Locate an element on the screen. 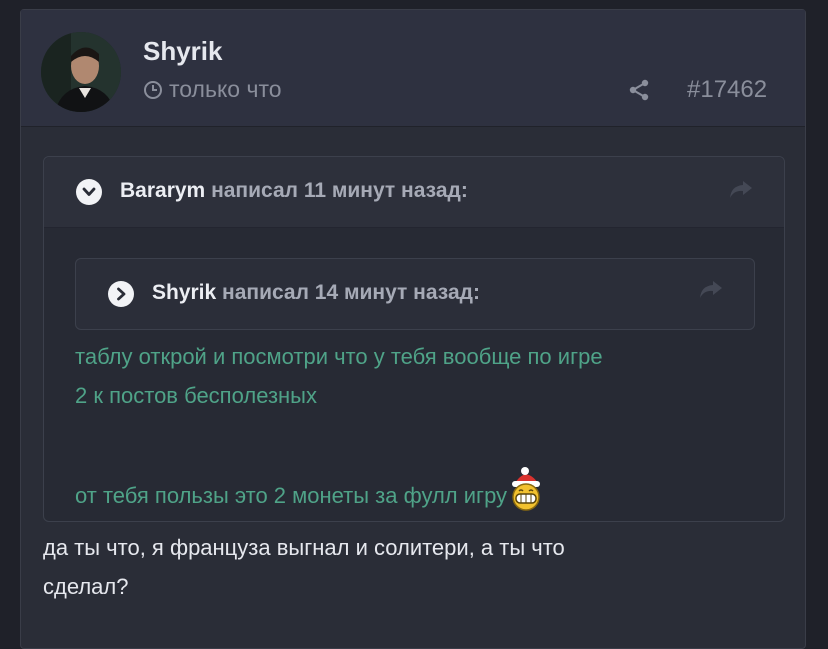 The image size is (828, 649). quote-meta-outer: написал 11 минут назад: is located at coordinates (336, 190).